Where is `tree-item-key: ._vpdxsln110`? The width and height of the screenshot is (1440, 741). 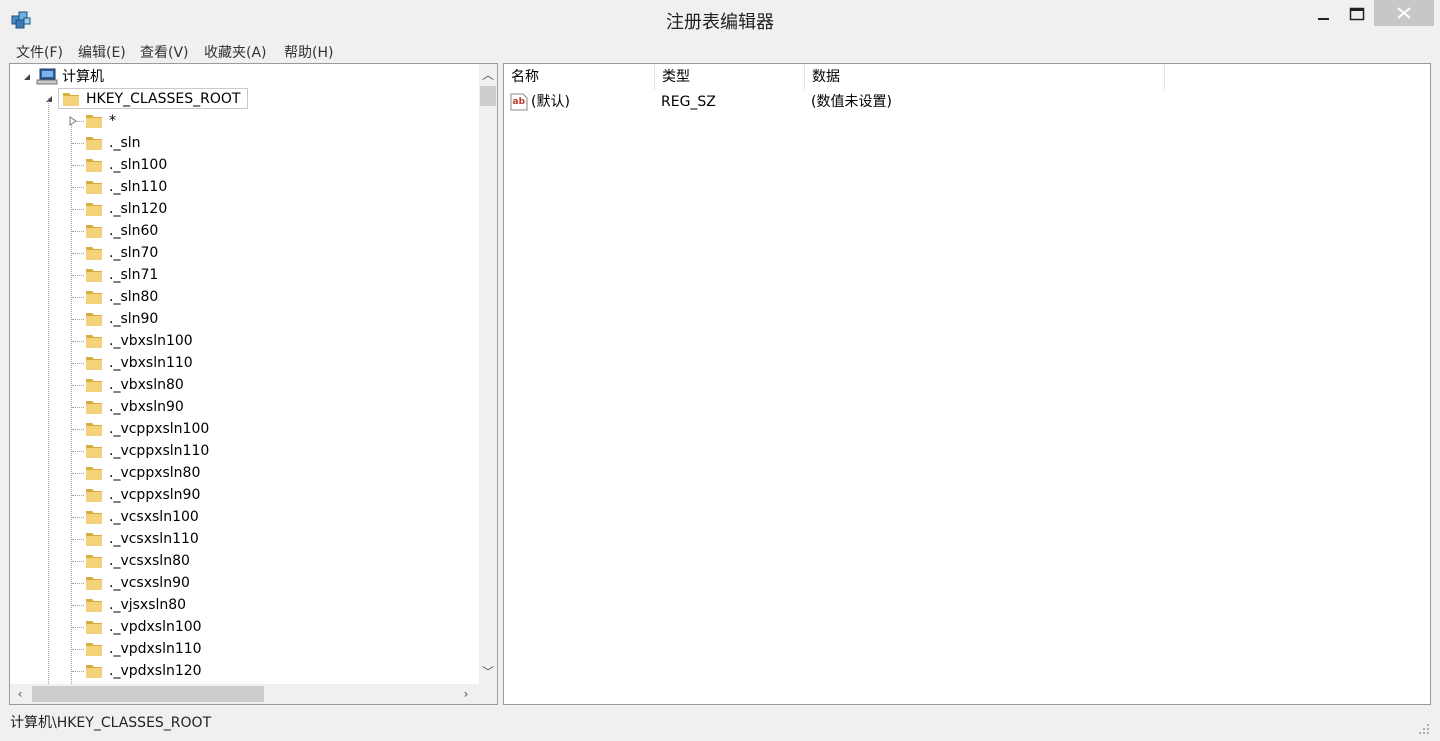
tree-item-key: ._vpdxsln110 is located at coordinates (245, 649).